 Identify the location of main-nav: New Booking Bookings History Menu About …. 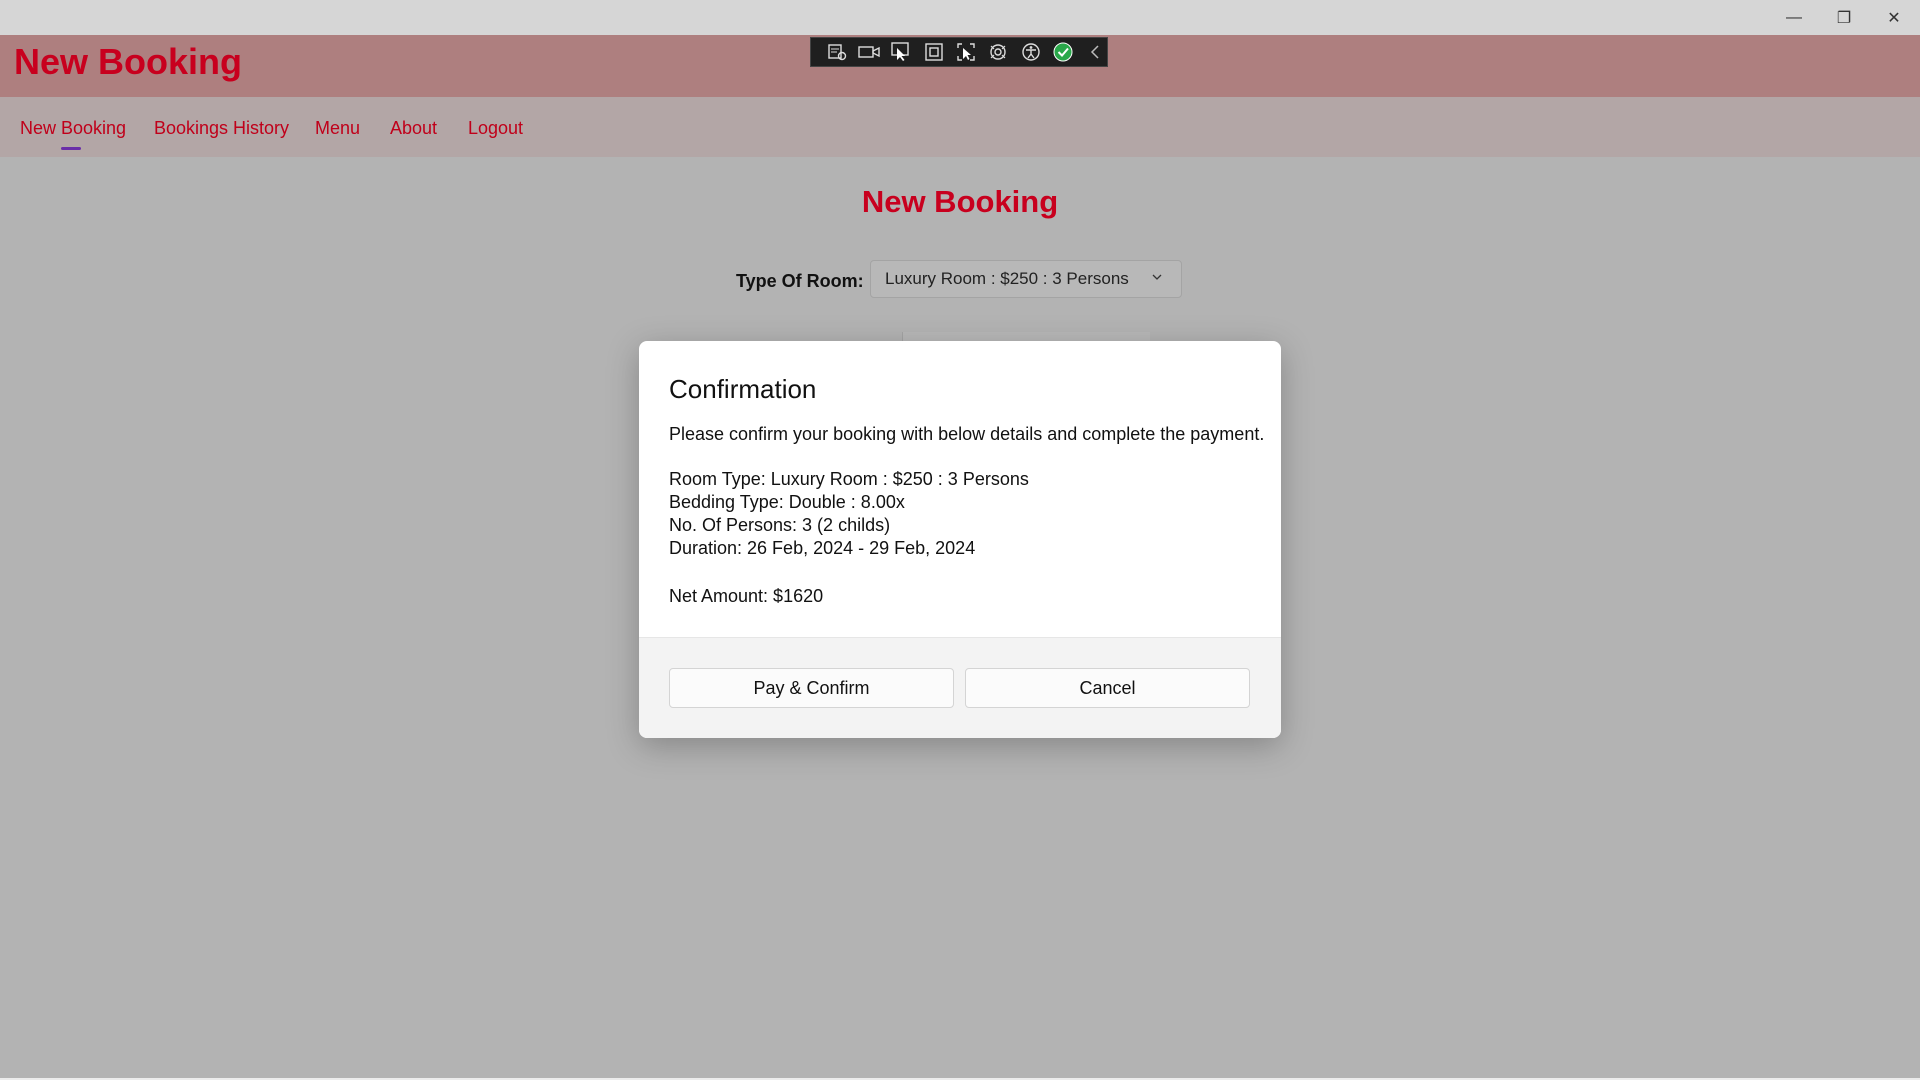
(960, 127).